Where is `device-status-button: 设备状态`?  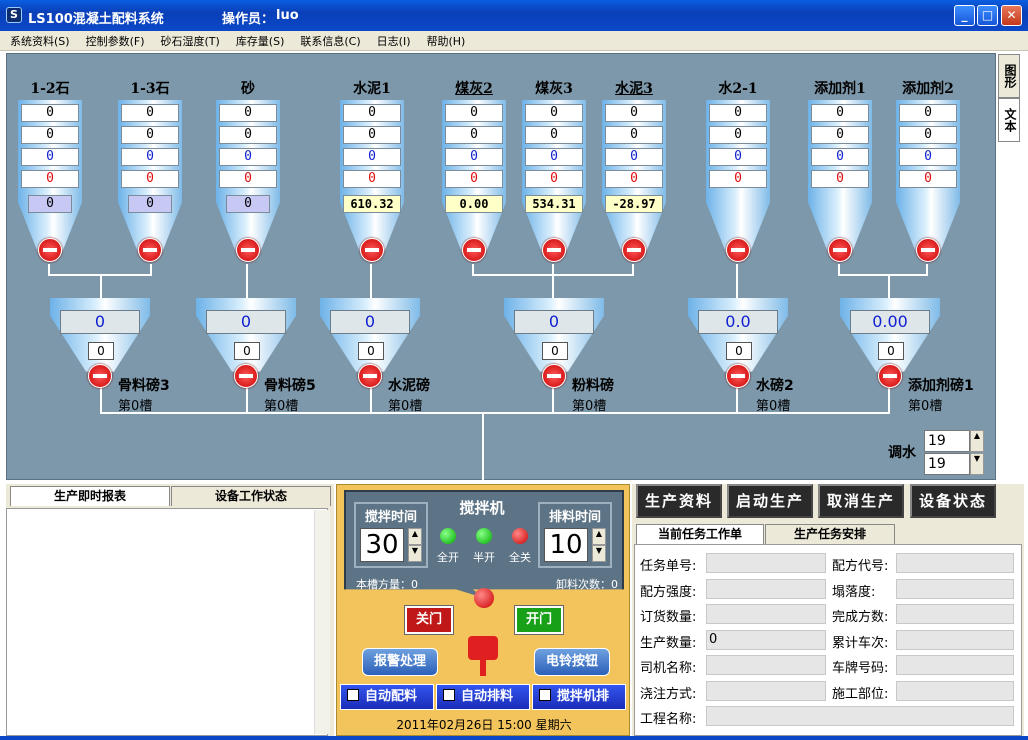
device-status-button: 设备状态 is located at coordinates (953, 501).